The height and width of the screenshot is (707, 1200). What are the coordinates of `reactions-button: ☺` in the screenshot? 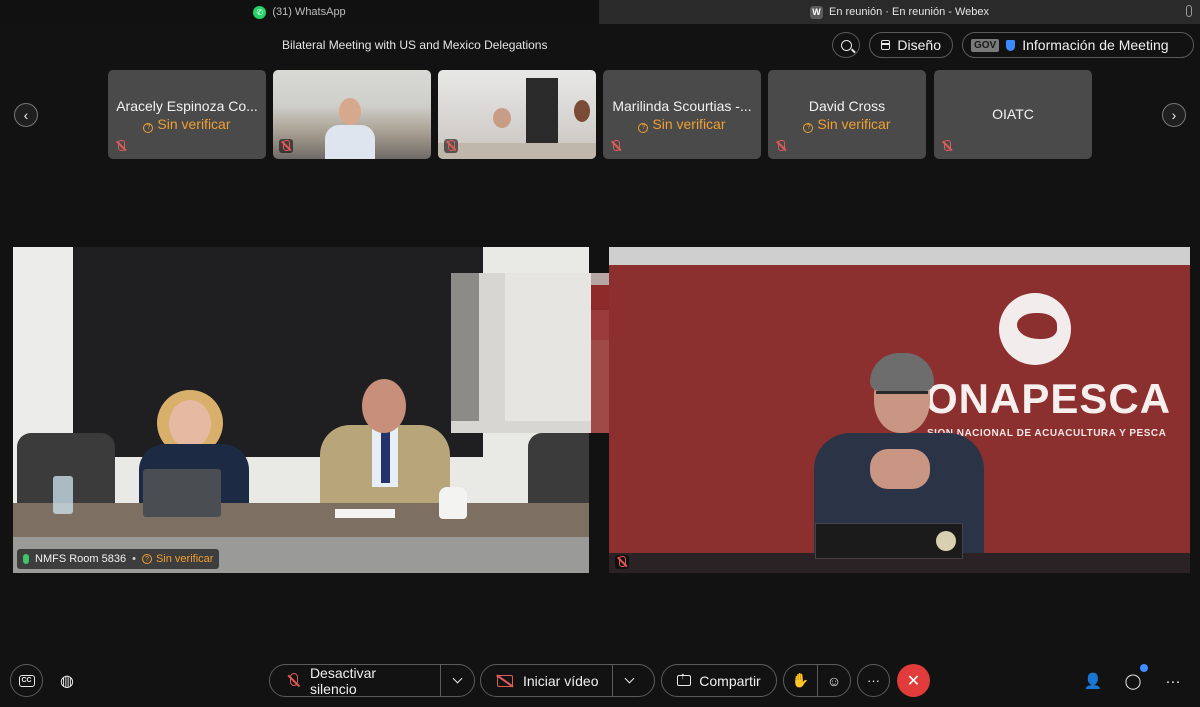 It's located at (833, 680).